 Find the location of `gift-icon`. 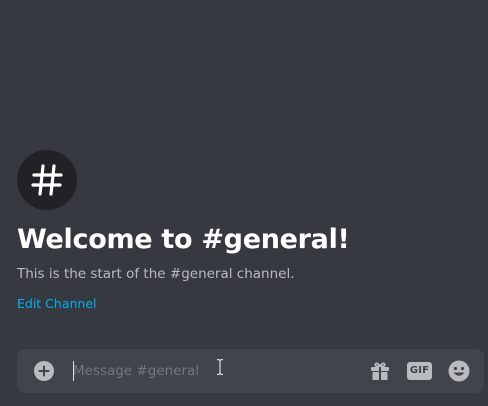

gift-icon is located at coordinates (380, 371).